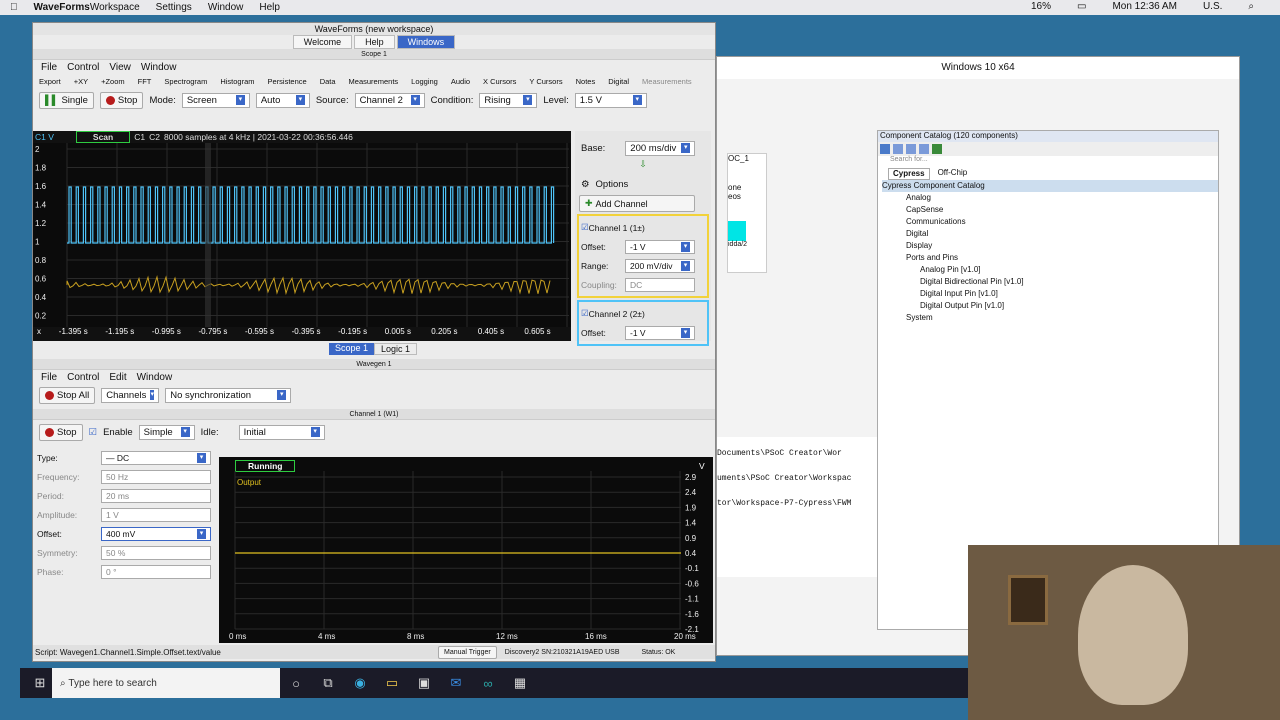 Image resolution: width=1280 pixels, height=720 pixels. I want to click on edge-icon: ◉, so click(360, 683).